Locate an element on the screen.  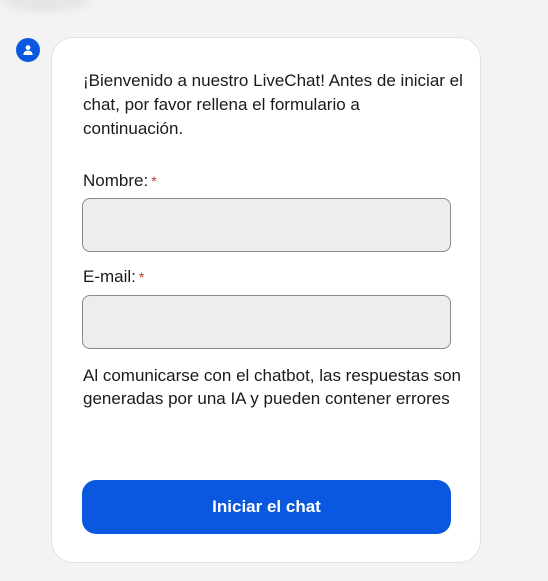
previous-message-shadow is located at coordinates (45, 4).